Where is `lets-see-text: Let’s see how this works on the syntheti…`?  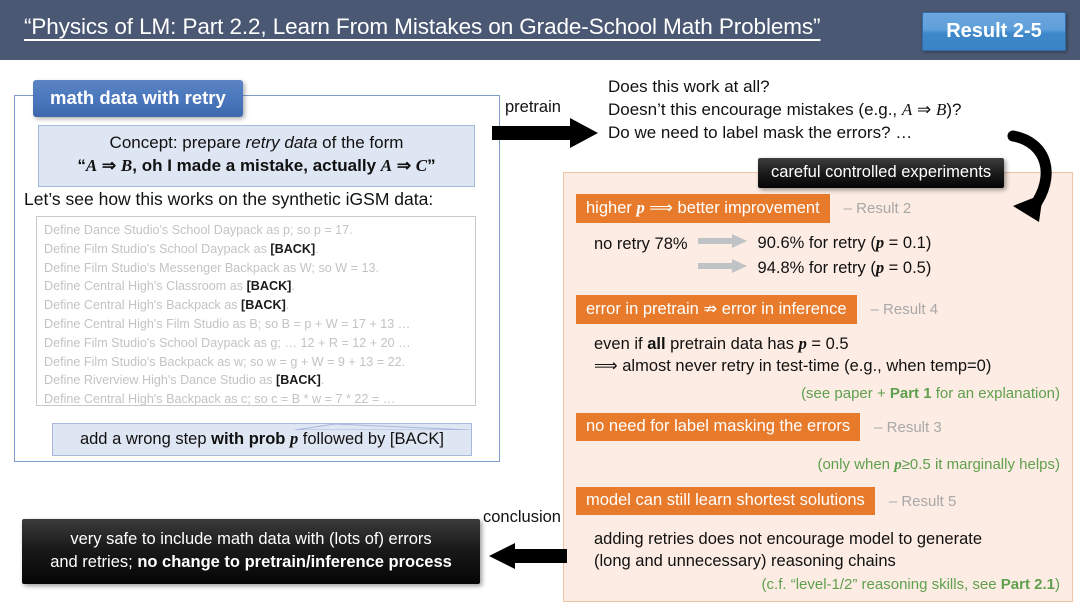
lets-see-text: Let’s see how this works on the syntheti… is located at coordinates (229, 199).